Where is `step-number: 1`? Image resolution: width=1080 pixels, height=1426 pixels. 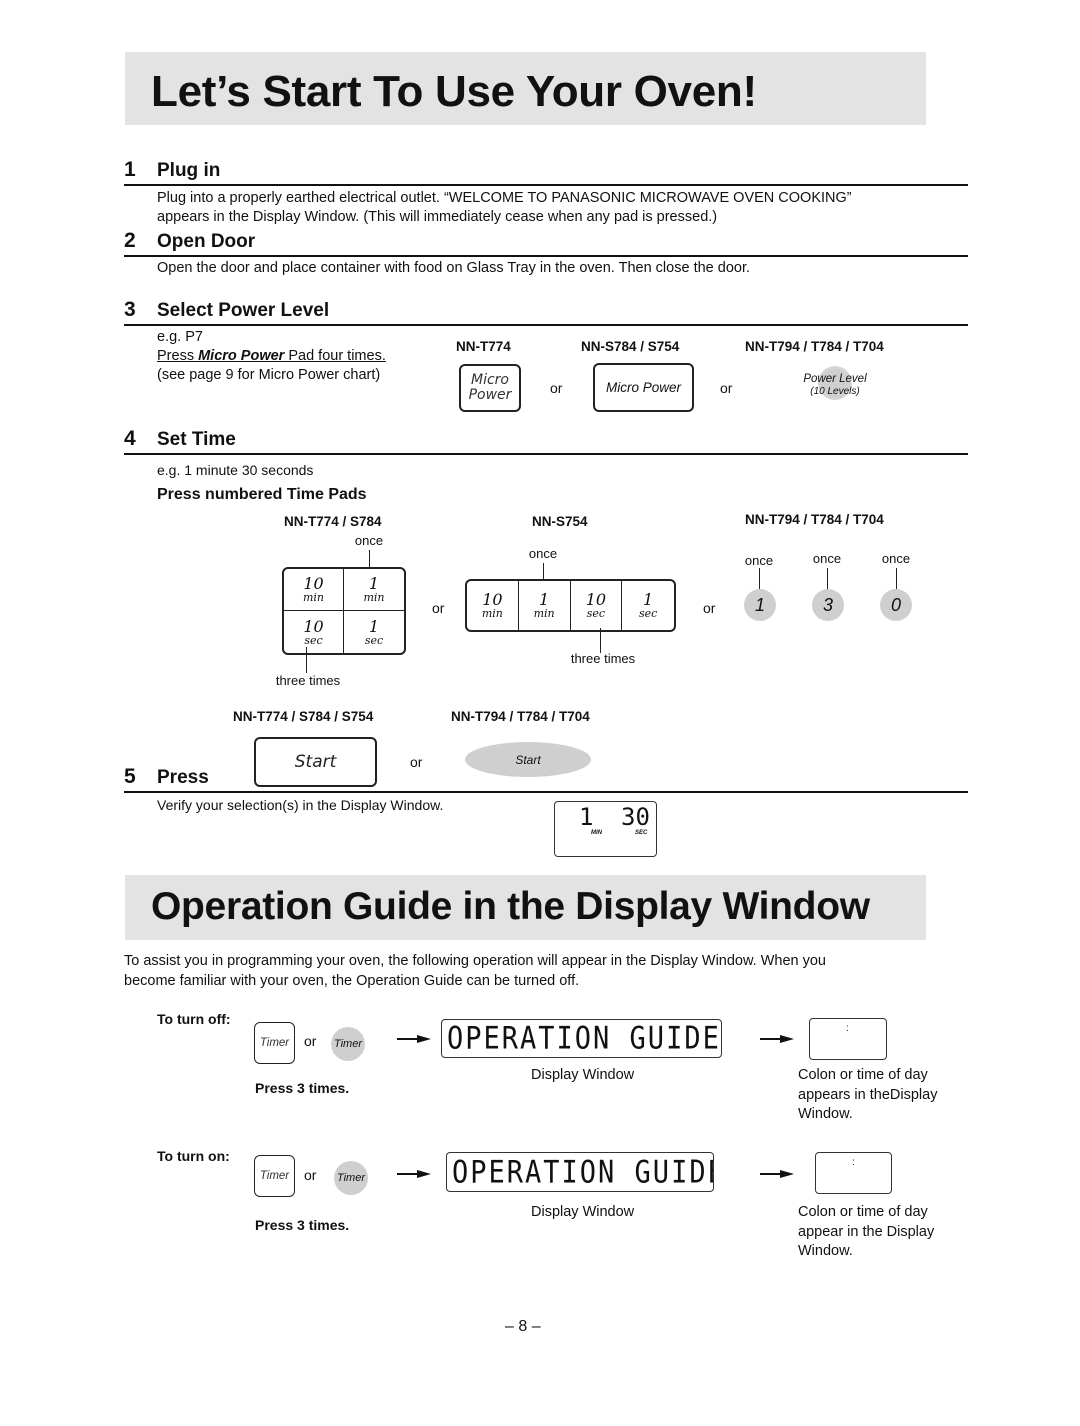
step-number: 1 is located at coordinates (130, 169).